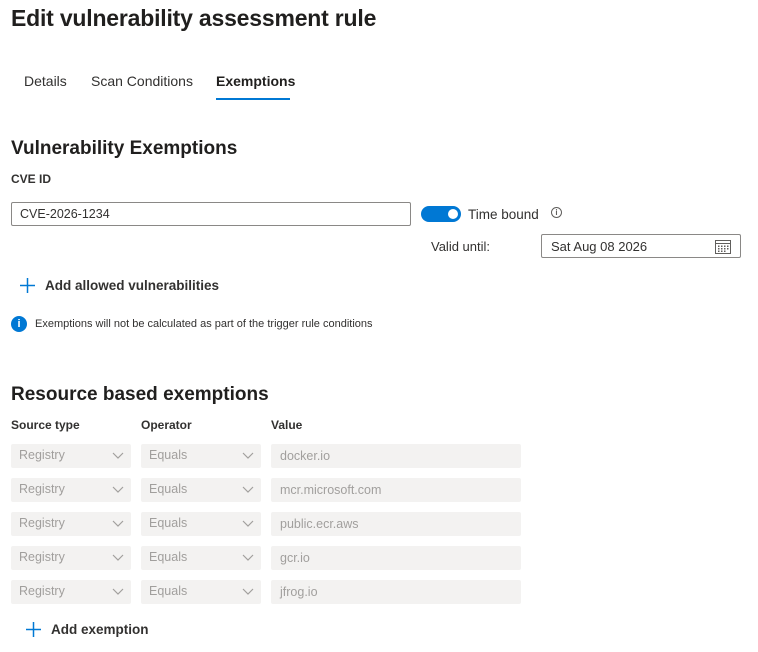  What do you see at coordinates (396, 456) in the screenshot?
I see `value-input: docker.io` at bounding box center [396, 456].